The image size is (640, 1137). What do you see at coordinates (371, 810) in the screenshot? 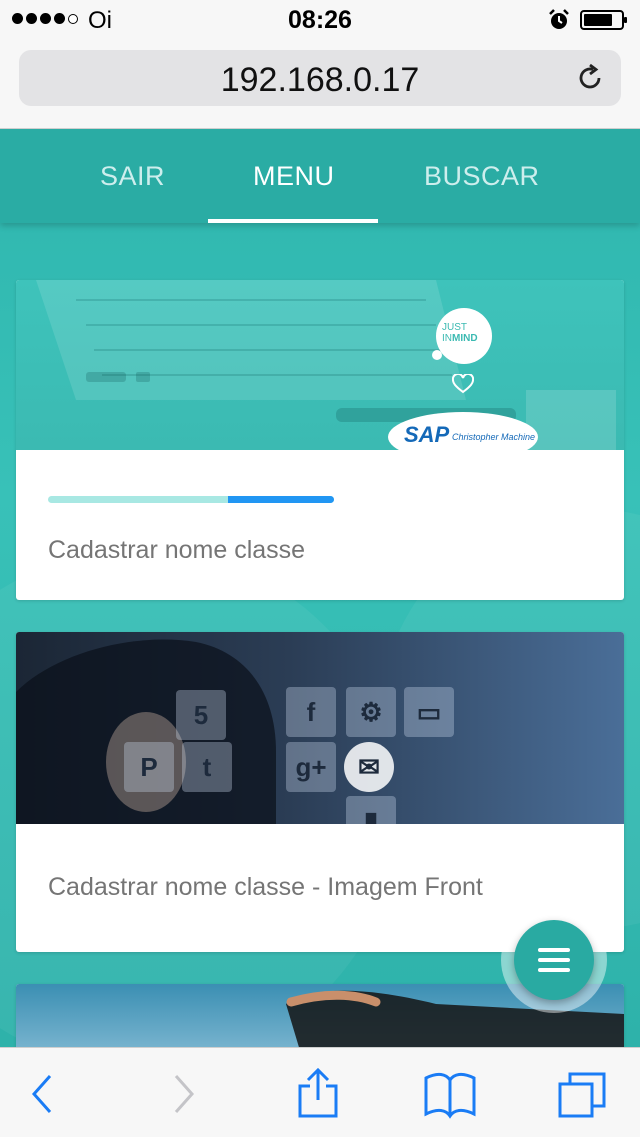
I see `chart-icon: ▮` at bounding box center [371, 810].